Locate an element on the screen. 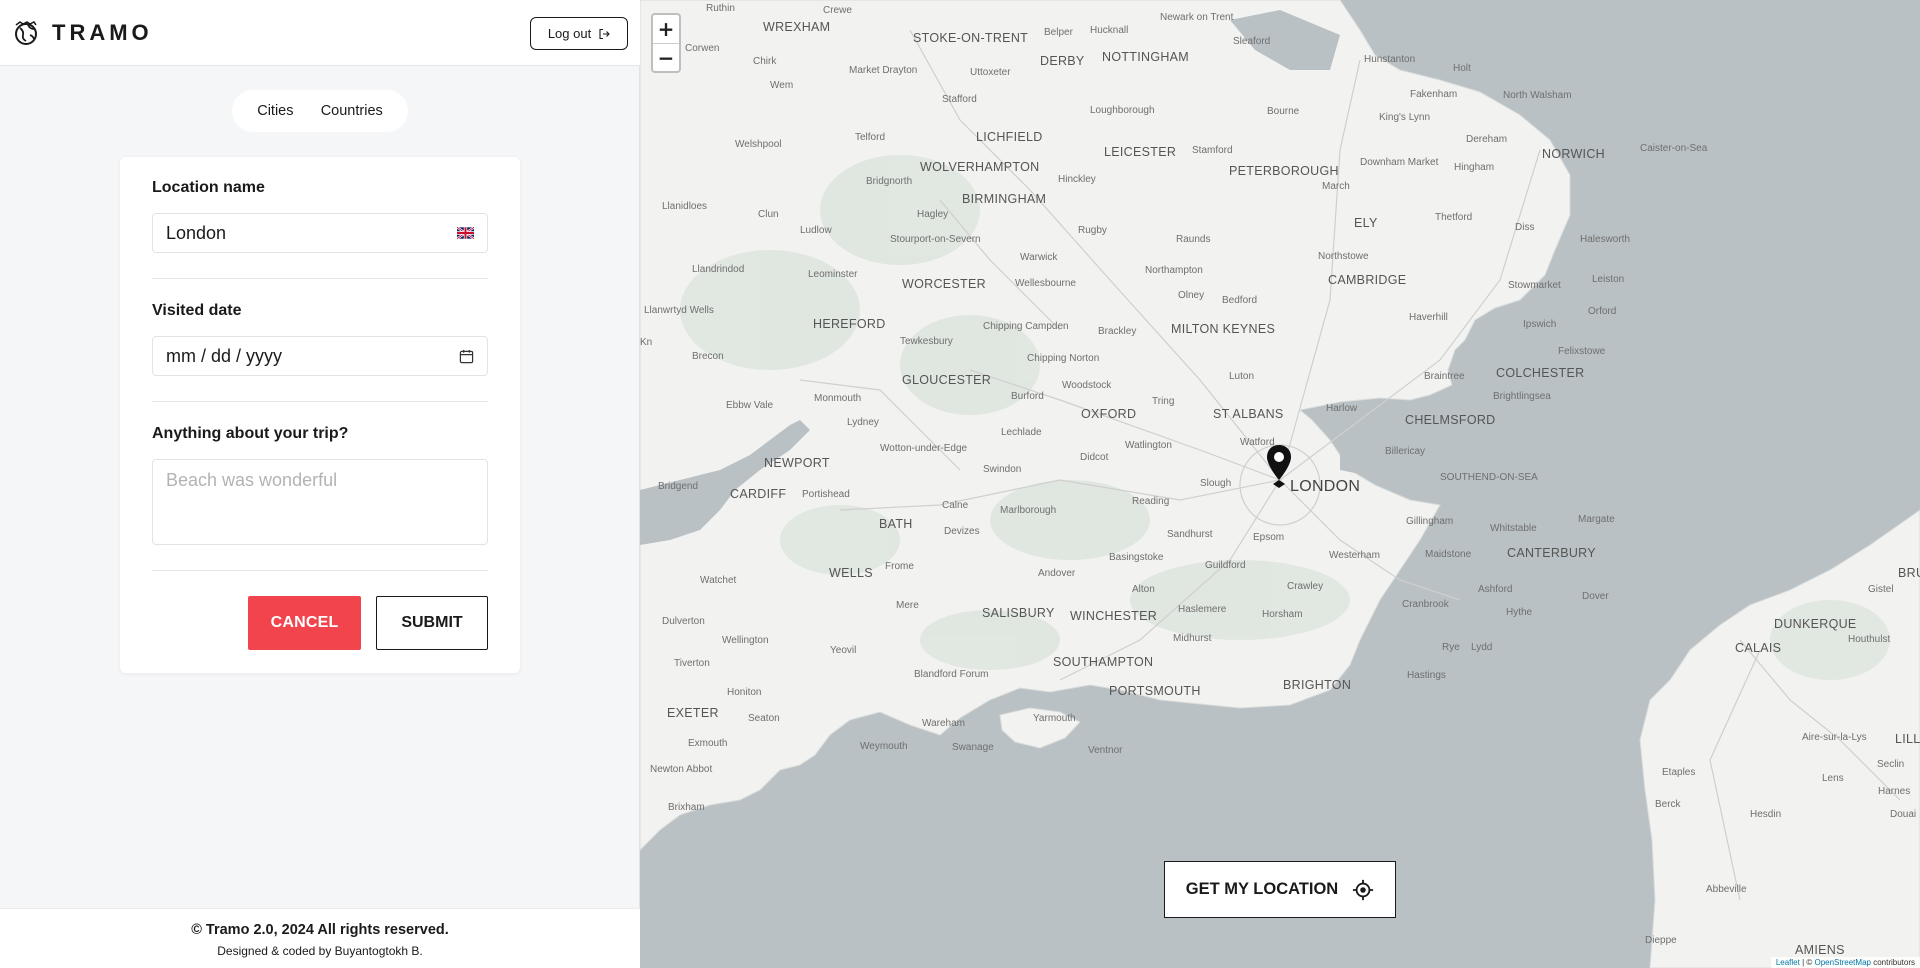  map-label: Raunds is located at coordinates (1193, 239).